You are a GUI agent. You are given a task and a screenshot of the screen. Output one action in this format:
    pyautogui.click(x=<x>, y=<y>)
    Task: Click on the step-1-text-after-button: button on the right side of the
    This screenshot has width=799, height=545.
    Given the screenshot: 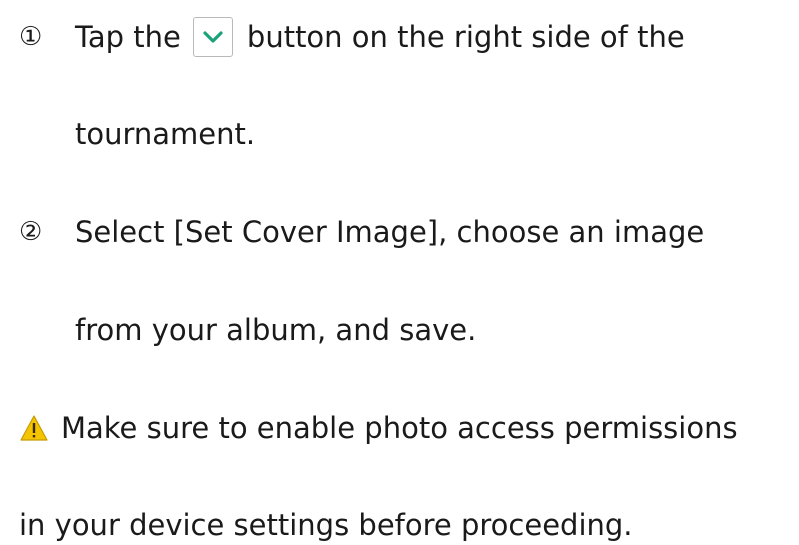 What is the action you would take?
    pyautogui.click(x=465, y=37)
    